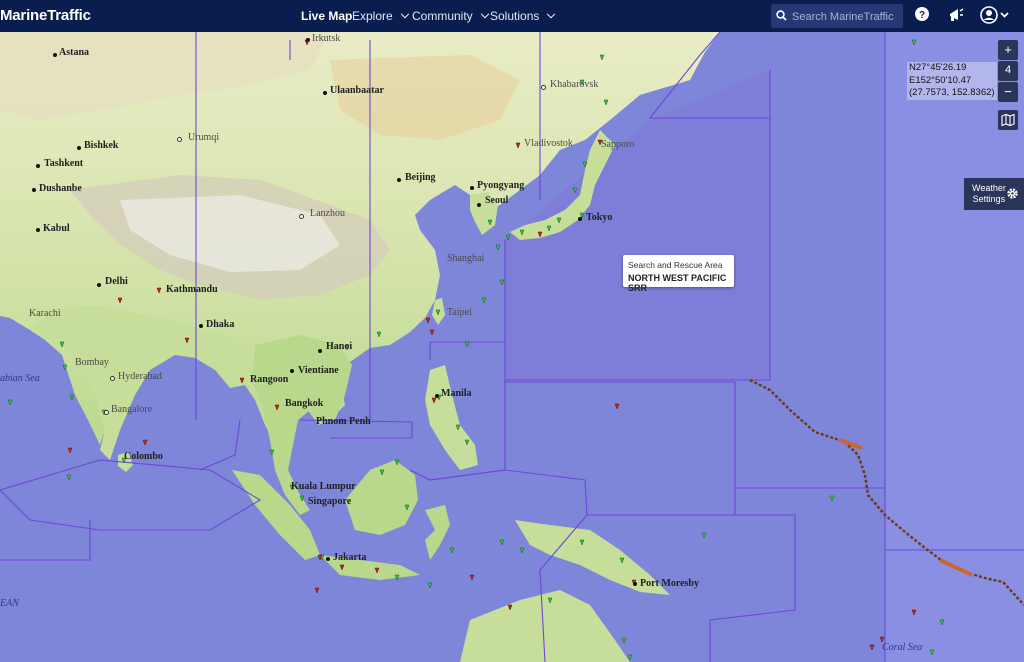 The height and width of the screenshot is (662, 1024). Describe the element at coordinates (1008, 50) in the screenshot. I see `zoom-in-button: +` at that location.